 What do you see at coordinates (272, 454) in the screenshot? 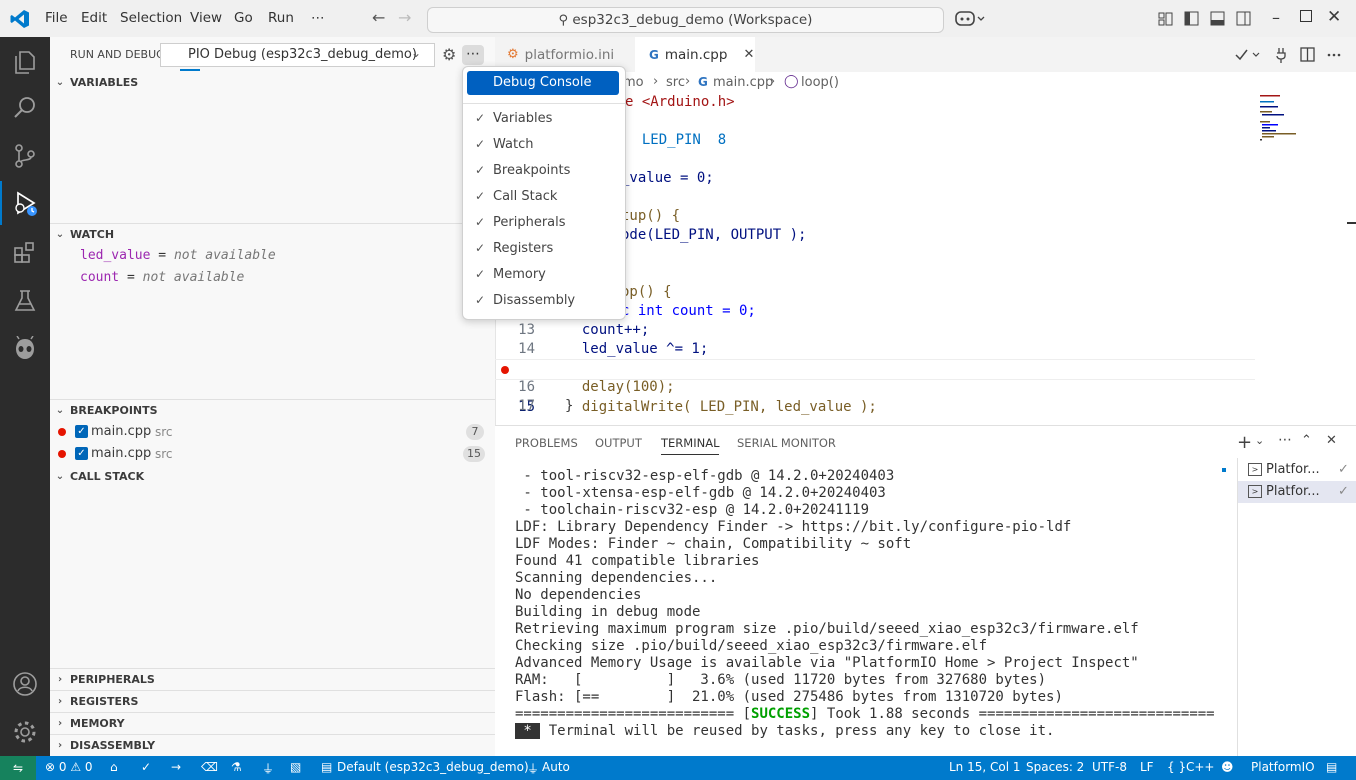
I see `breakpoint-item: ✓ main.cpp src 15` at bounding box center [272, 454].